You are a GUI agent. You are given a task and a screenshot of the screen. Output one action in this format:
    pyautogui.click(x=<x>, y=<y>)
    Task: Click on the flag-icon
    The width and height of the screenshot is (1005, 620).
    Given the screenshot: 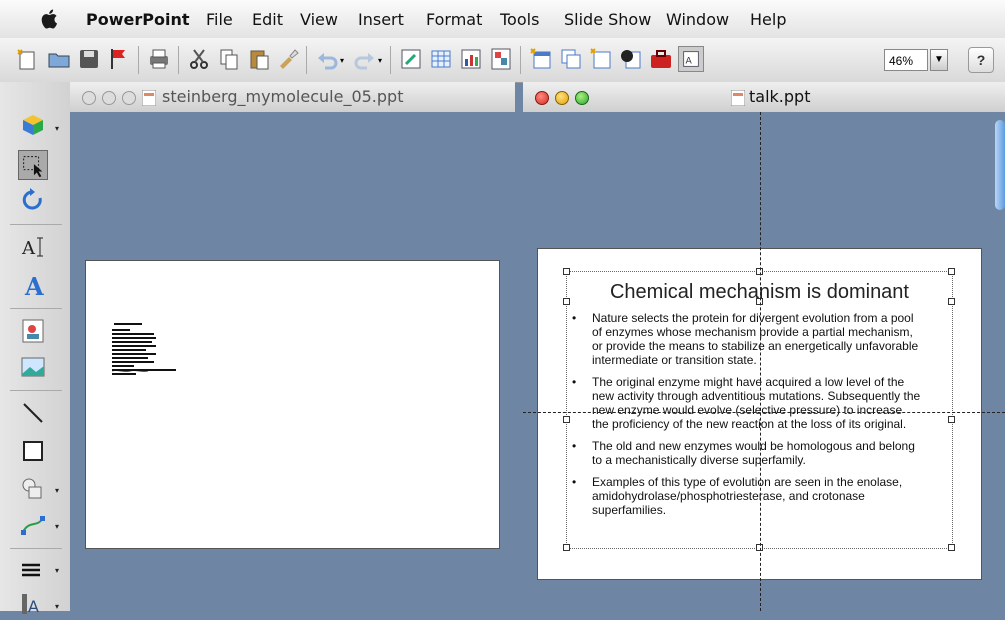 What is the action you would take?
    pyautogui.click(x=119, y=59)
    